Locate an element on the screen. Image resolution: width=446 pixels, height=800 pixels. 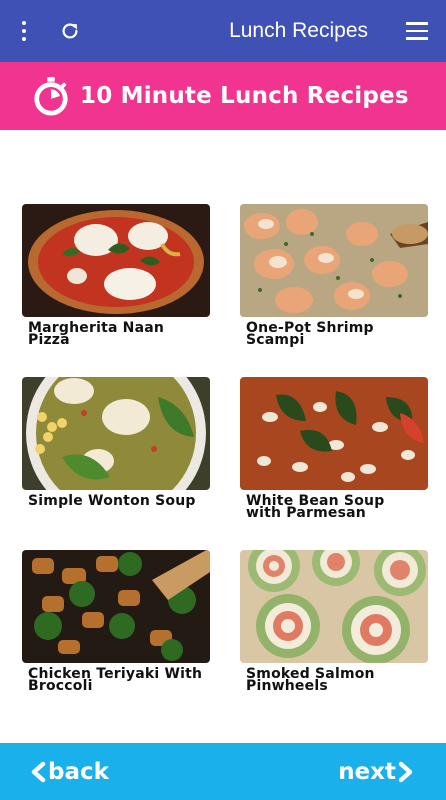
back-button: back is located at coordinates (69, 771).